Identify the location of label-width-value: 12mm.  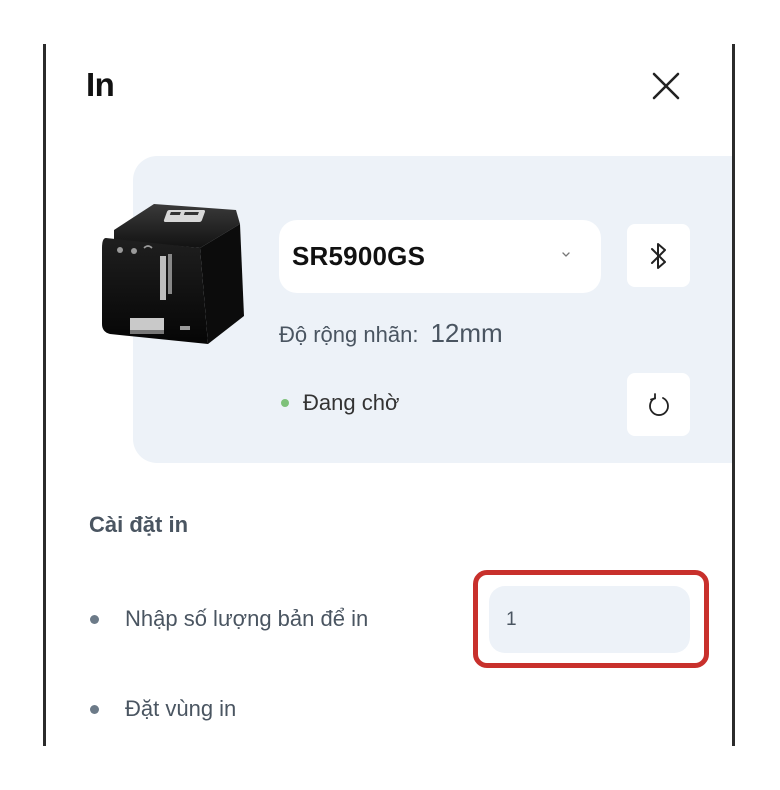
(466, 333).